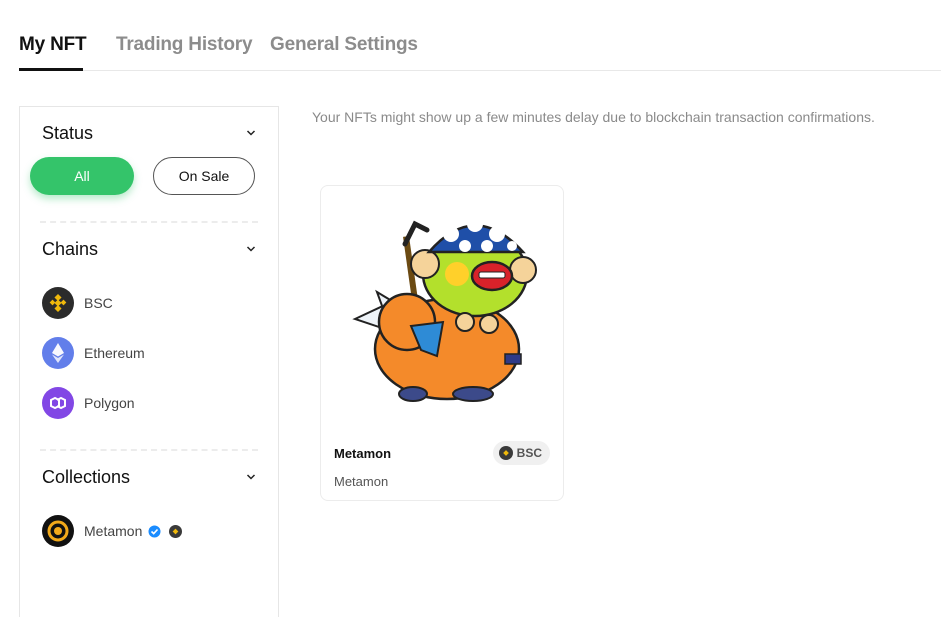 The width and height of the screenshot is (941, 617). What do you see at coordinates (529, 453) in the screenshot?
I see `chain-badge-label: BSC` at bounding box center [529, 453].